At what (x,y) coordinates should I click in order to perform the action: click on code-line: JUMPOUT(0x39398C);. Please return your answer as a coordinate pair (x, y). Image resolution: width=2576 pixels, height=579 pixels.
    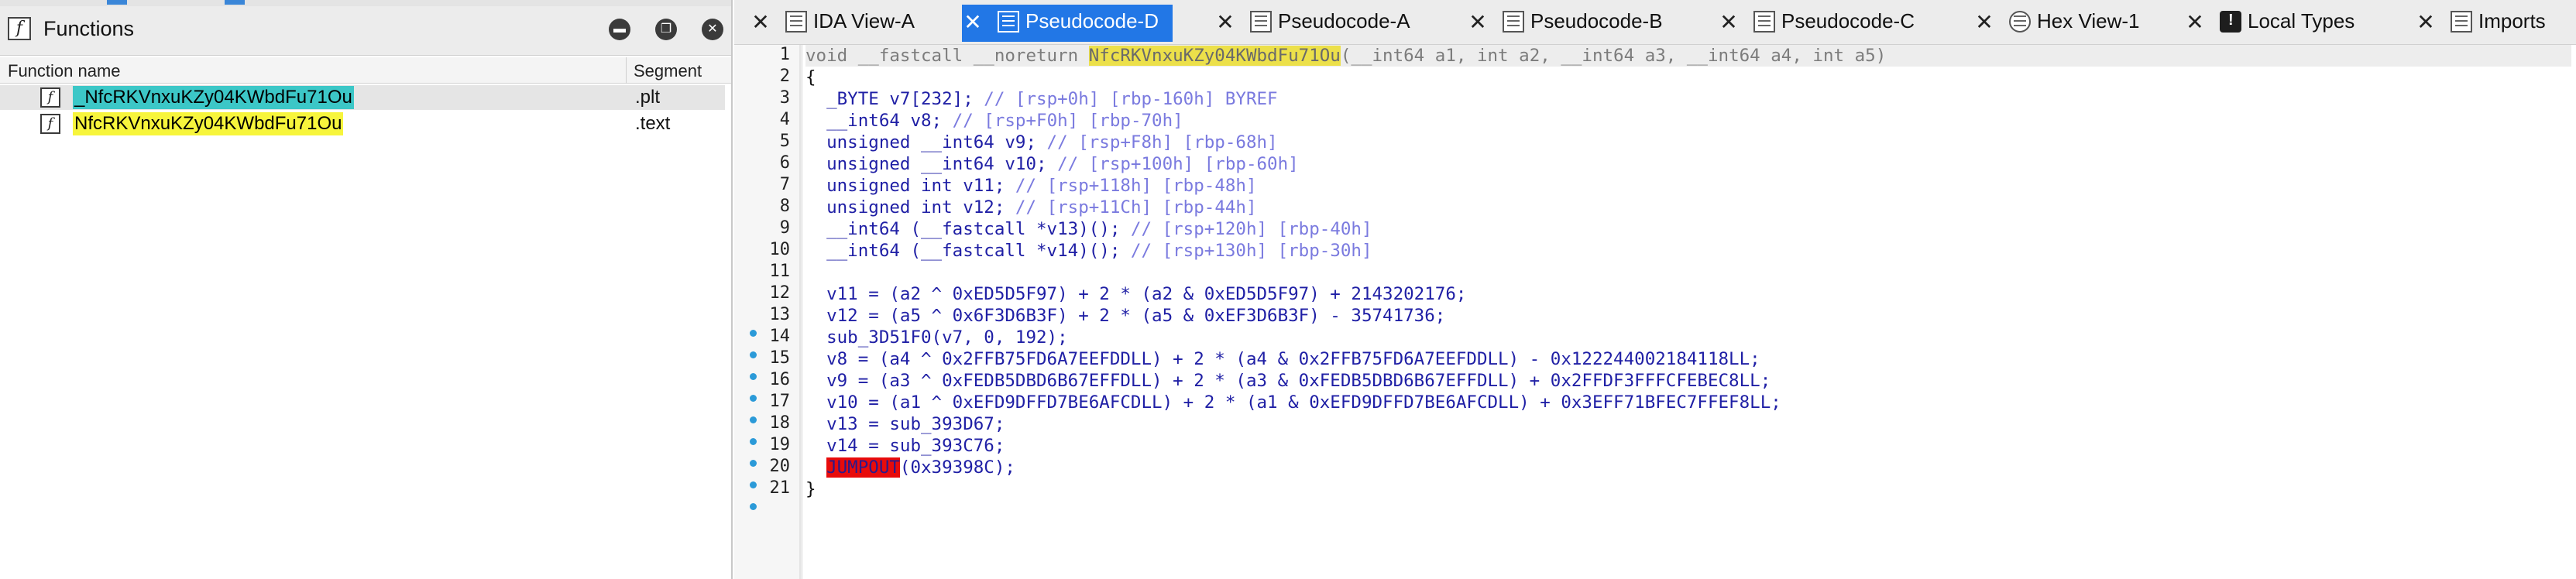
    Looking at the image, I should click on (910, 467).